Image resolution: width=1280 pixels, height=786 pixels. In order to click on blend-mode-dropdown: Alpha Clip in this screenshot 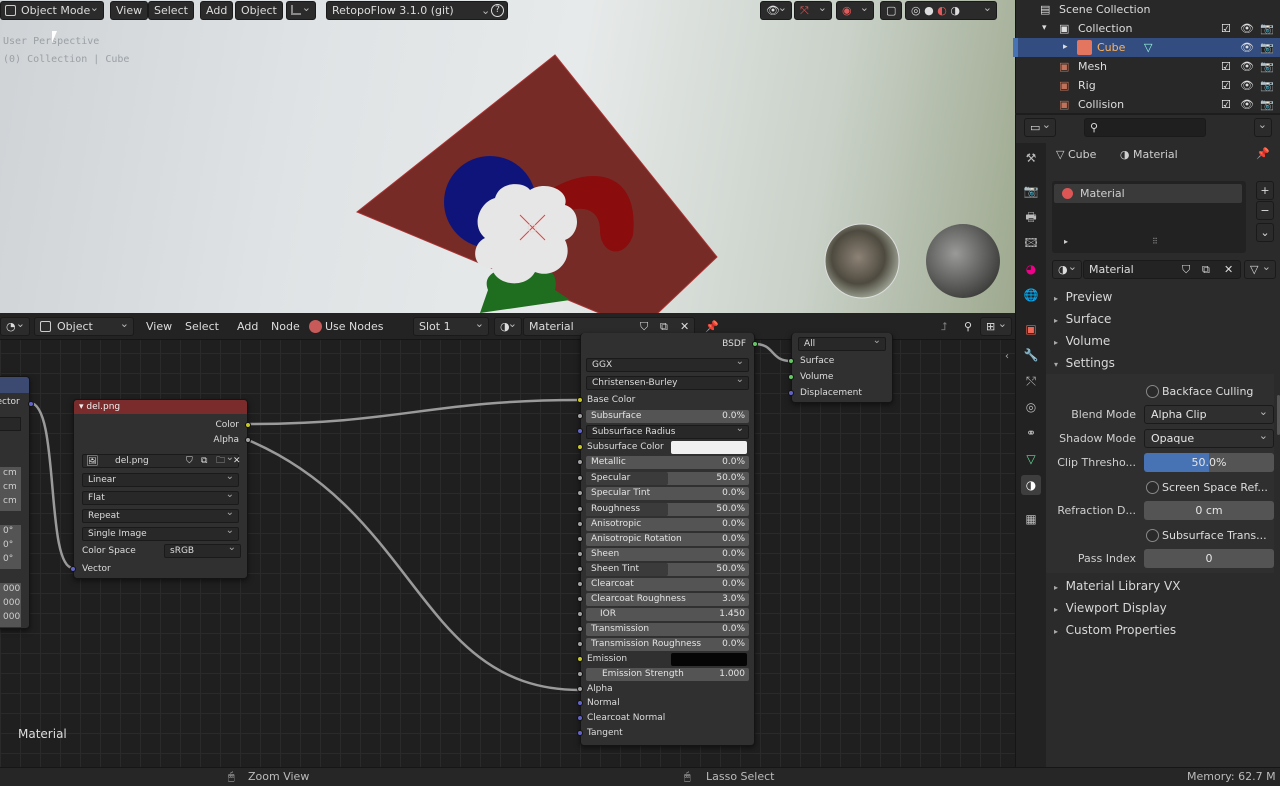, I will do `click(1209, 413)`.